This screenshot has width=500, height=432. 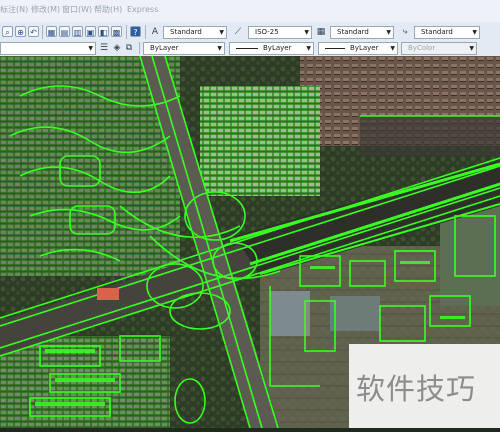 What do you see at coordinates (20, 31) in the screenshot?
I see `zoom-window-icon: ⊕` at bounding box center [20, 31].